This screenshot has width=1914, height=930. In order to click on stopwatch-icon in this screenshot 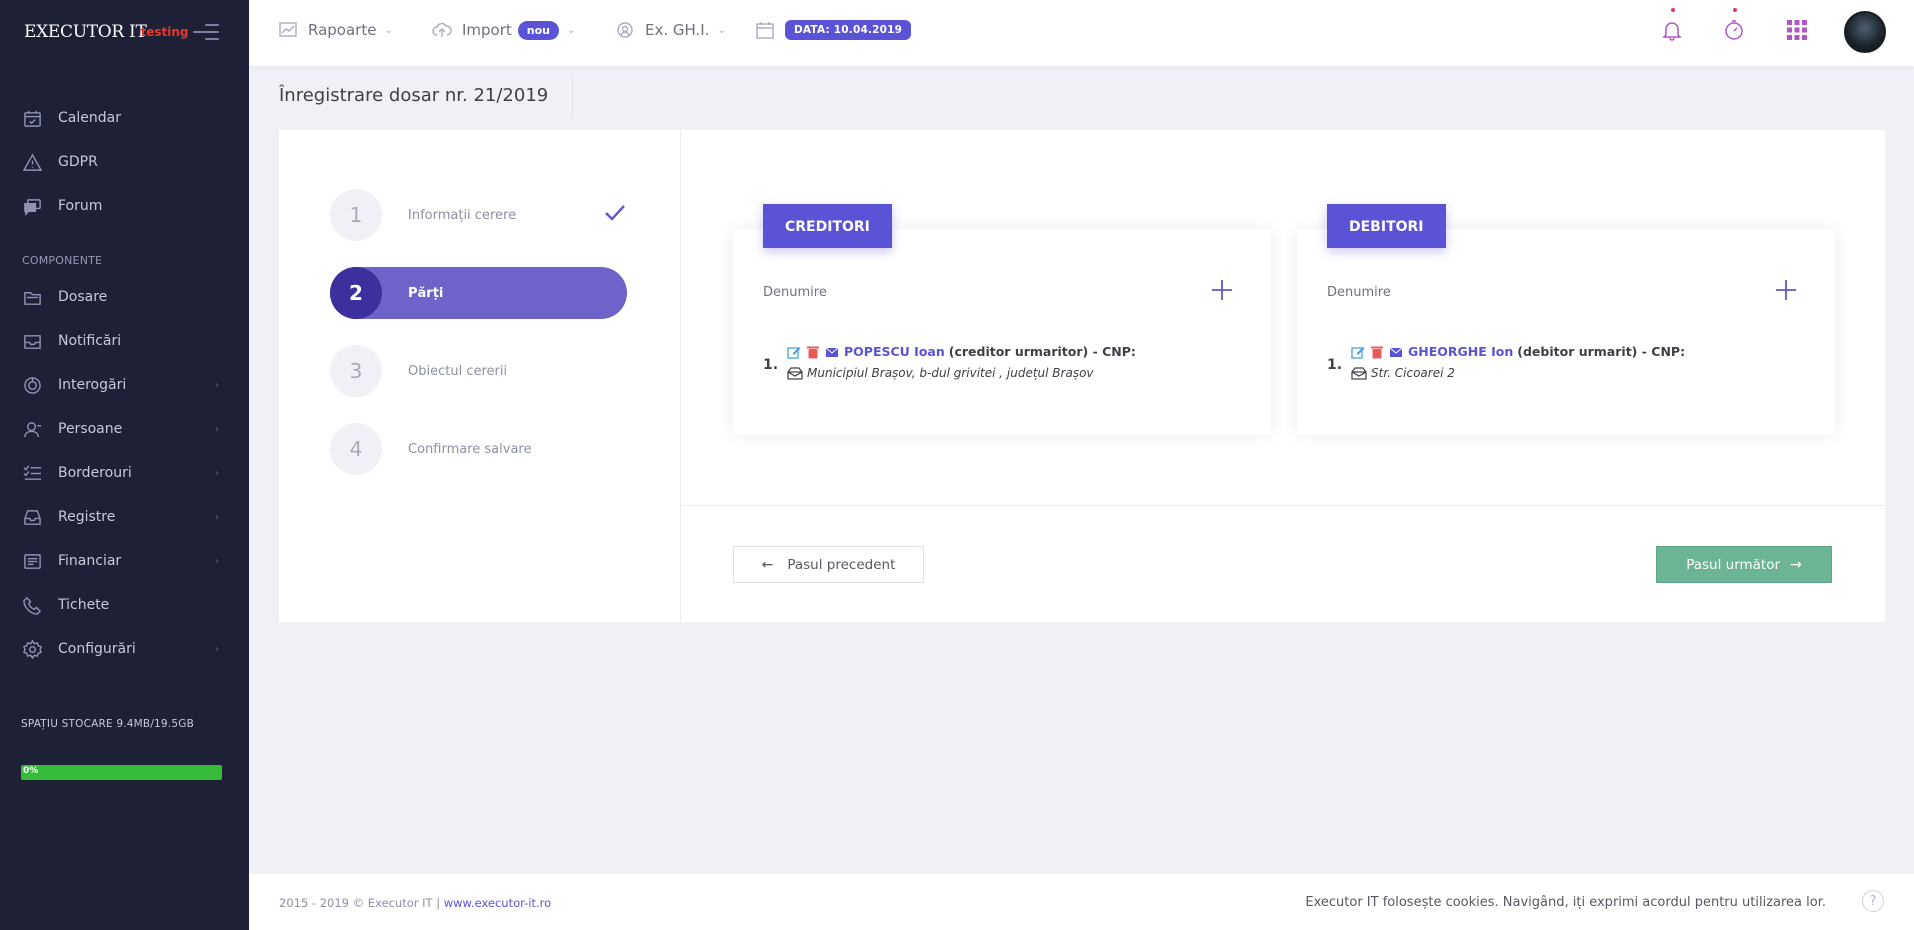, I will do `click(1735, 26)`.